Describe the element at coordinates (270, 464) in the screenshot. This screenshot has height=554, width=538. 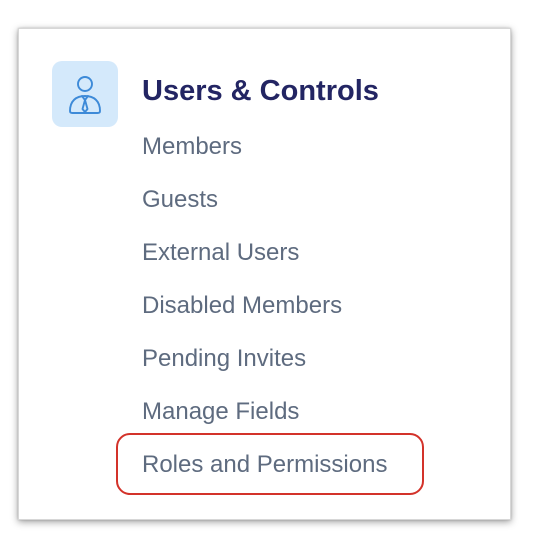
I see `highlight-outline` at that location.